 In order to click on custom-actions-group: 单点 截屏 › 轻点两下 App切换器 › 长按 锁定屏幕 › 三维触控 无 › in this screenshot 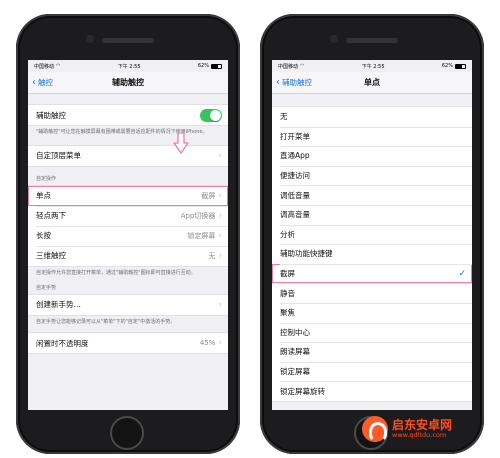, I will do `click(128, 225)`.